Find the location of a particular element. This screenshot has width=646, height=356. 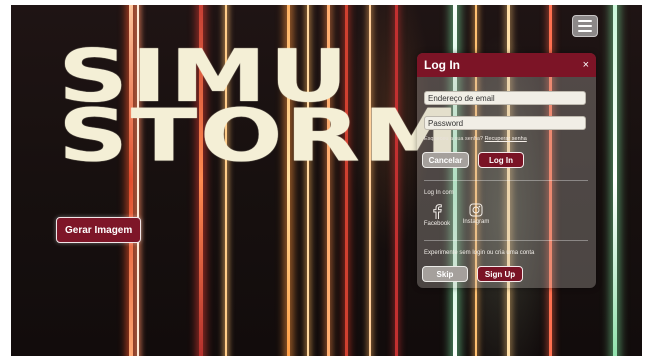

light-streak is located at coordinates (615, 180).